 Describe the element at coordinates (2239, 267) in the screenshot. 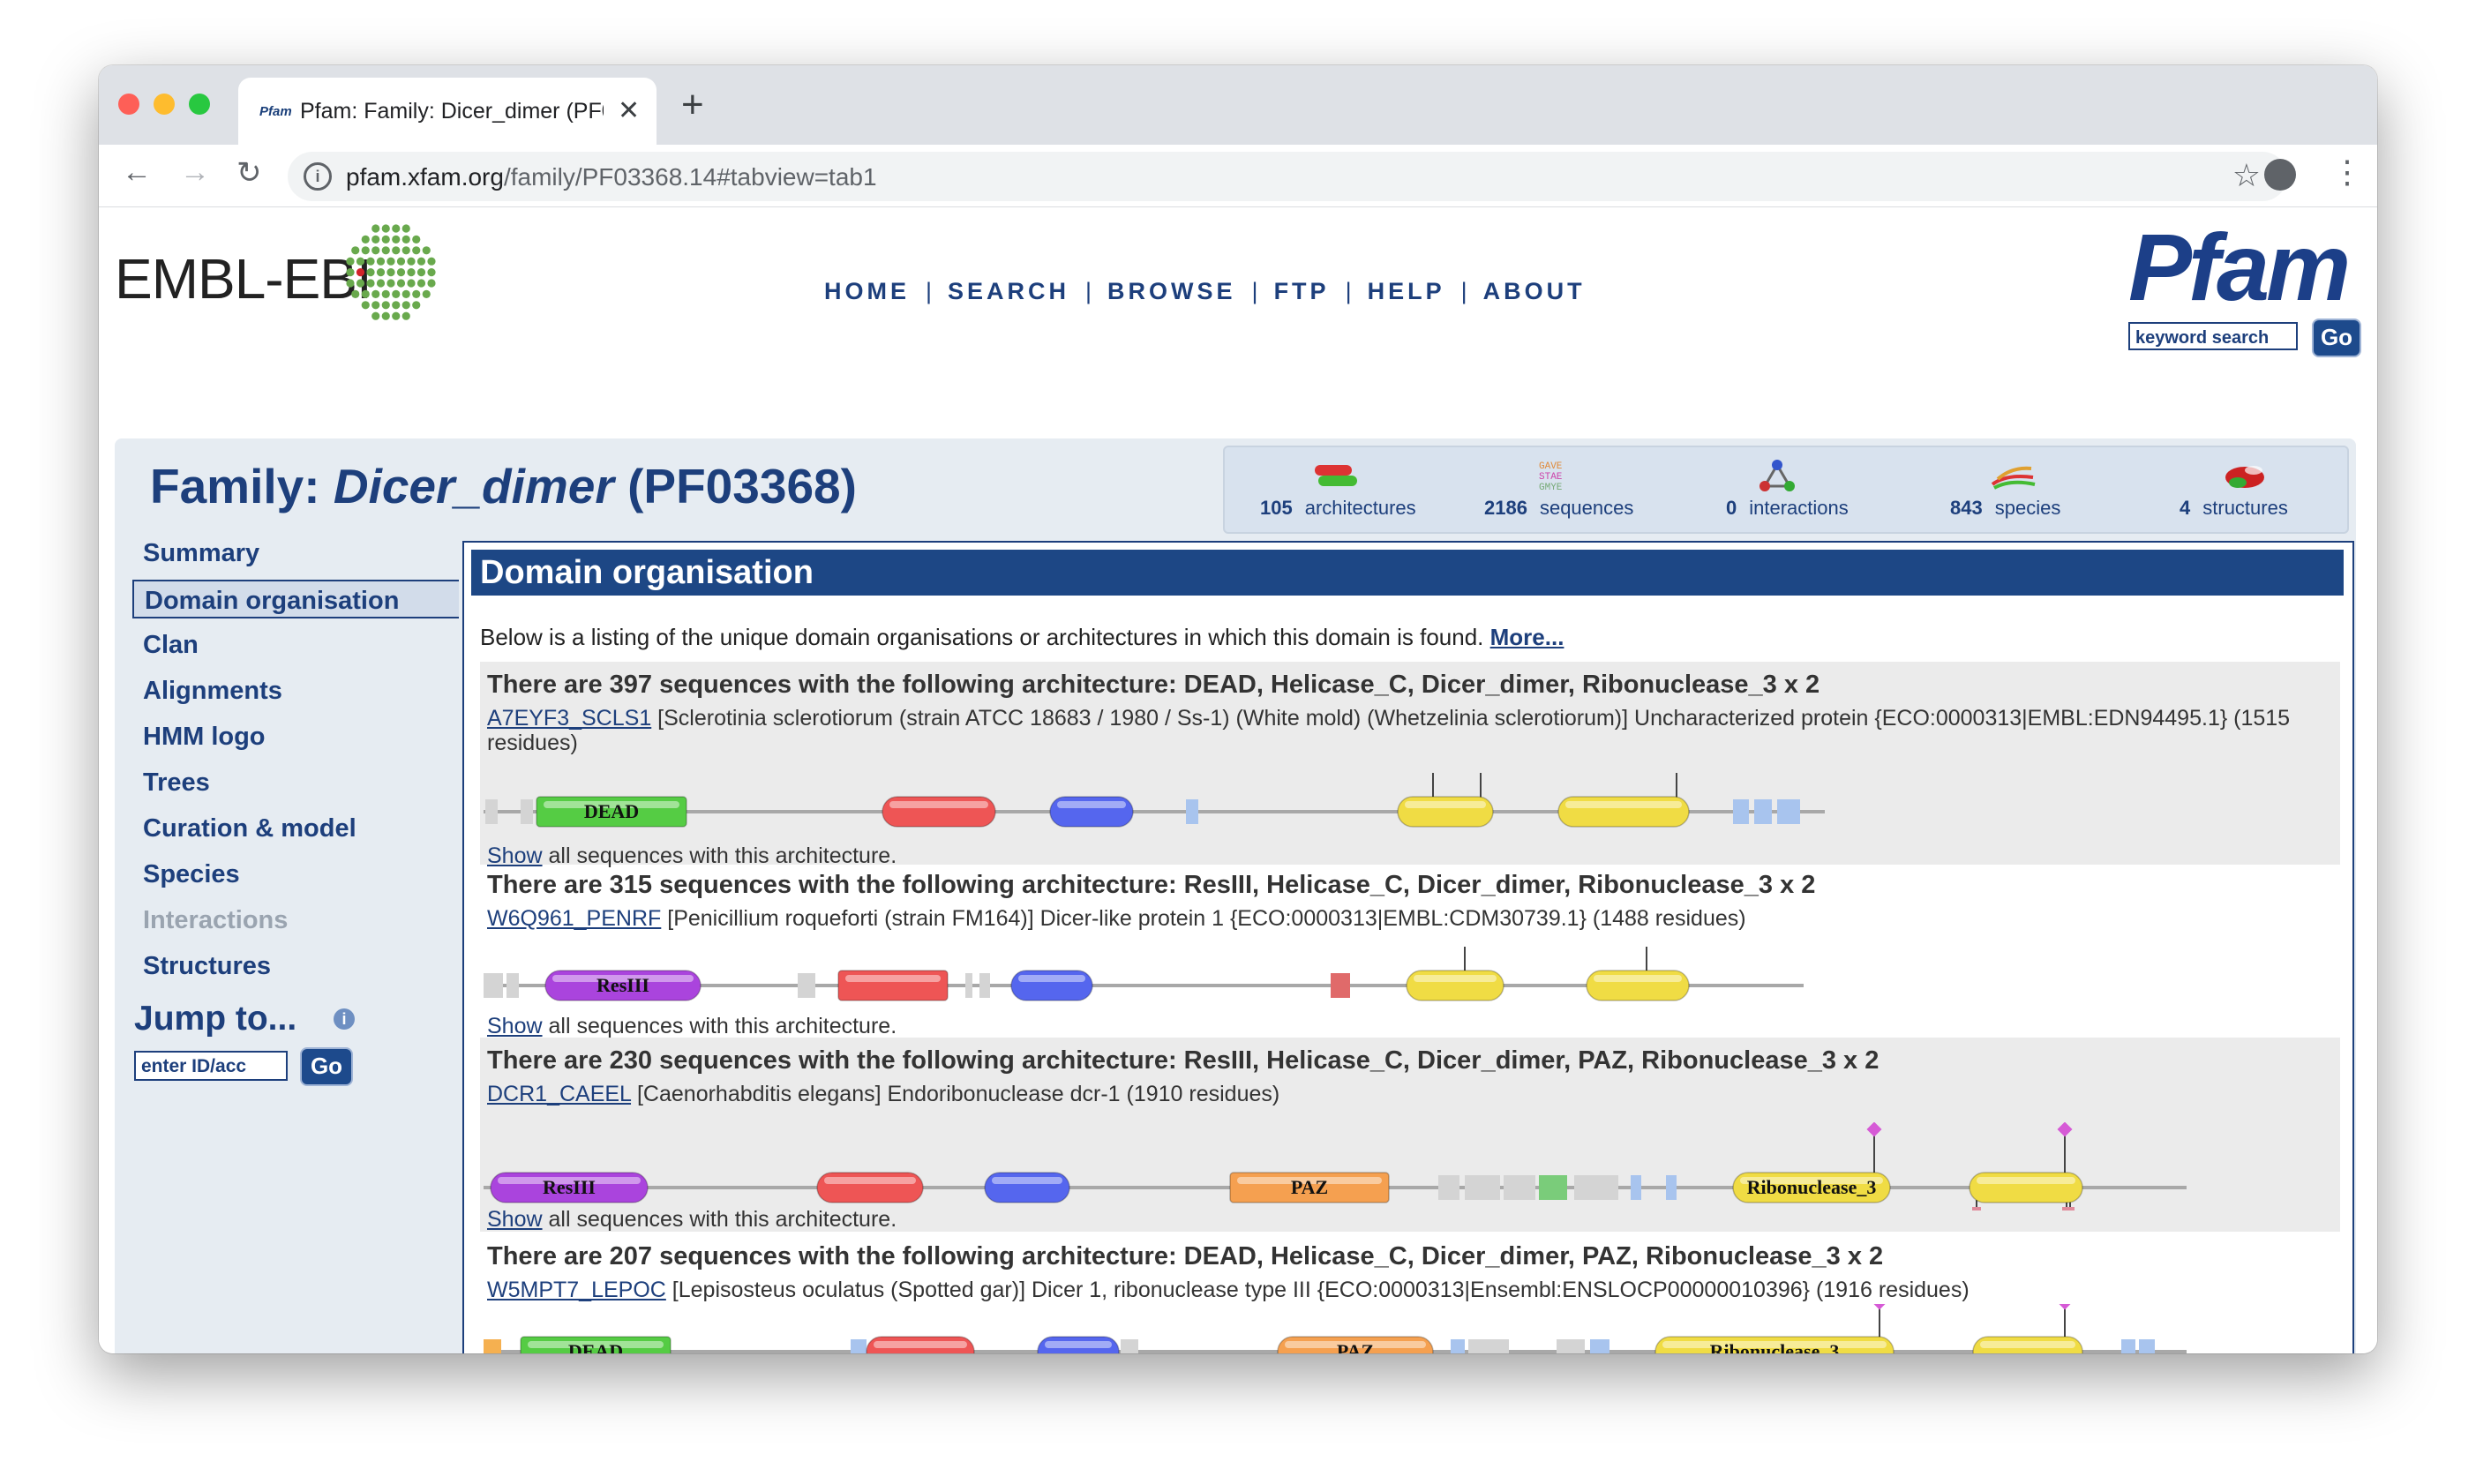

I see `pfam-logo: Pfam` at that location.